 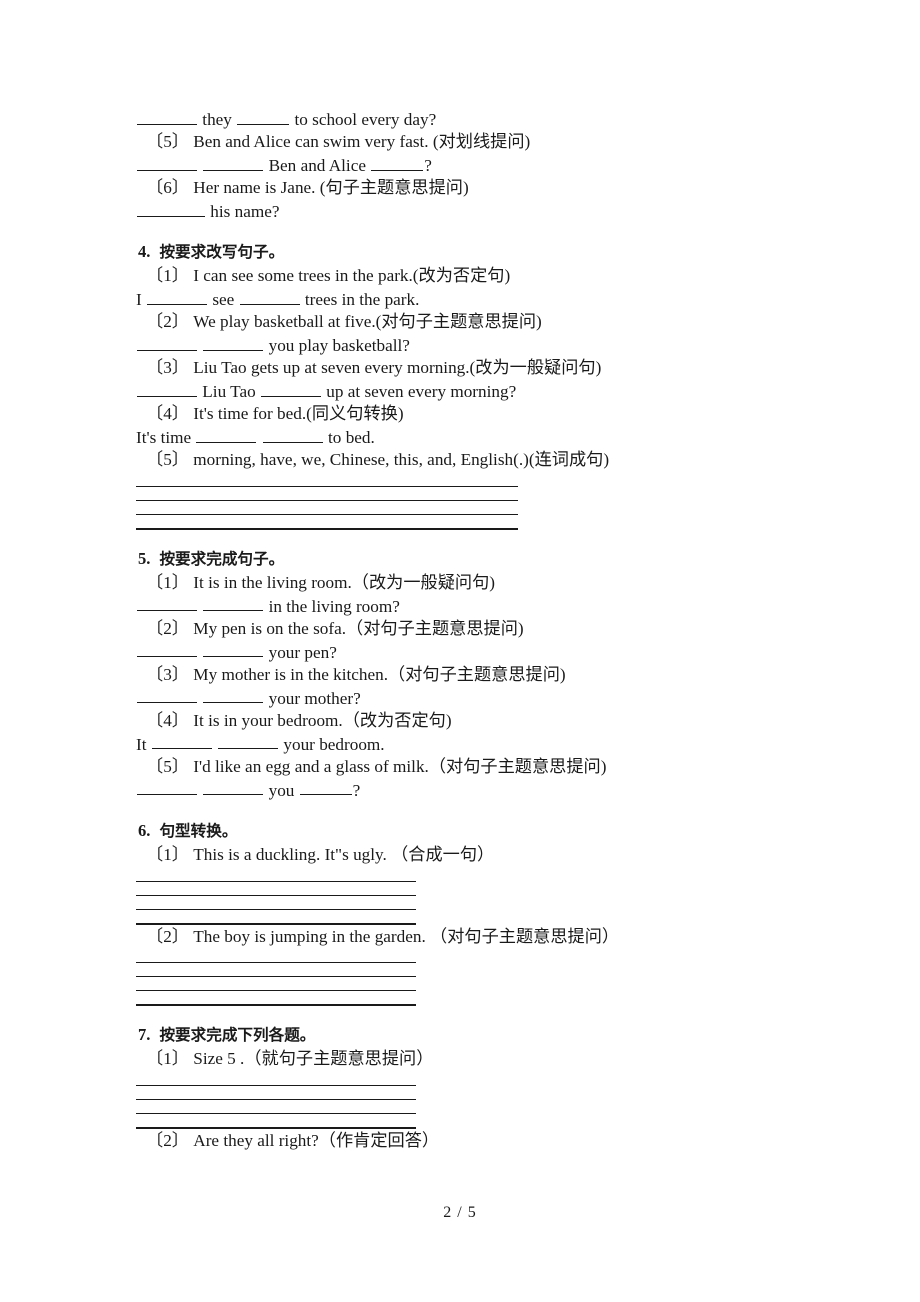 I want to click on answer-tail: you play basketball?, so click(x=339, y=345).